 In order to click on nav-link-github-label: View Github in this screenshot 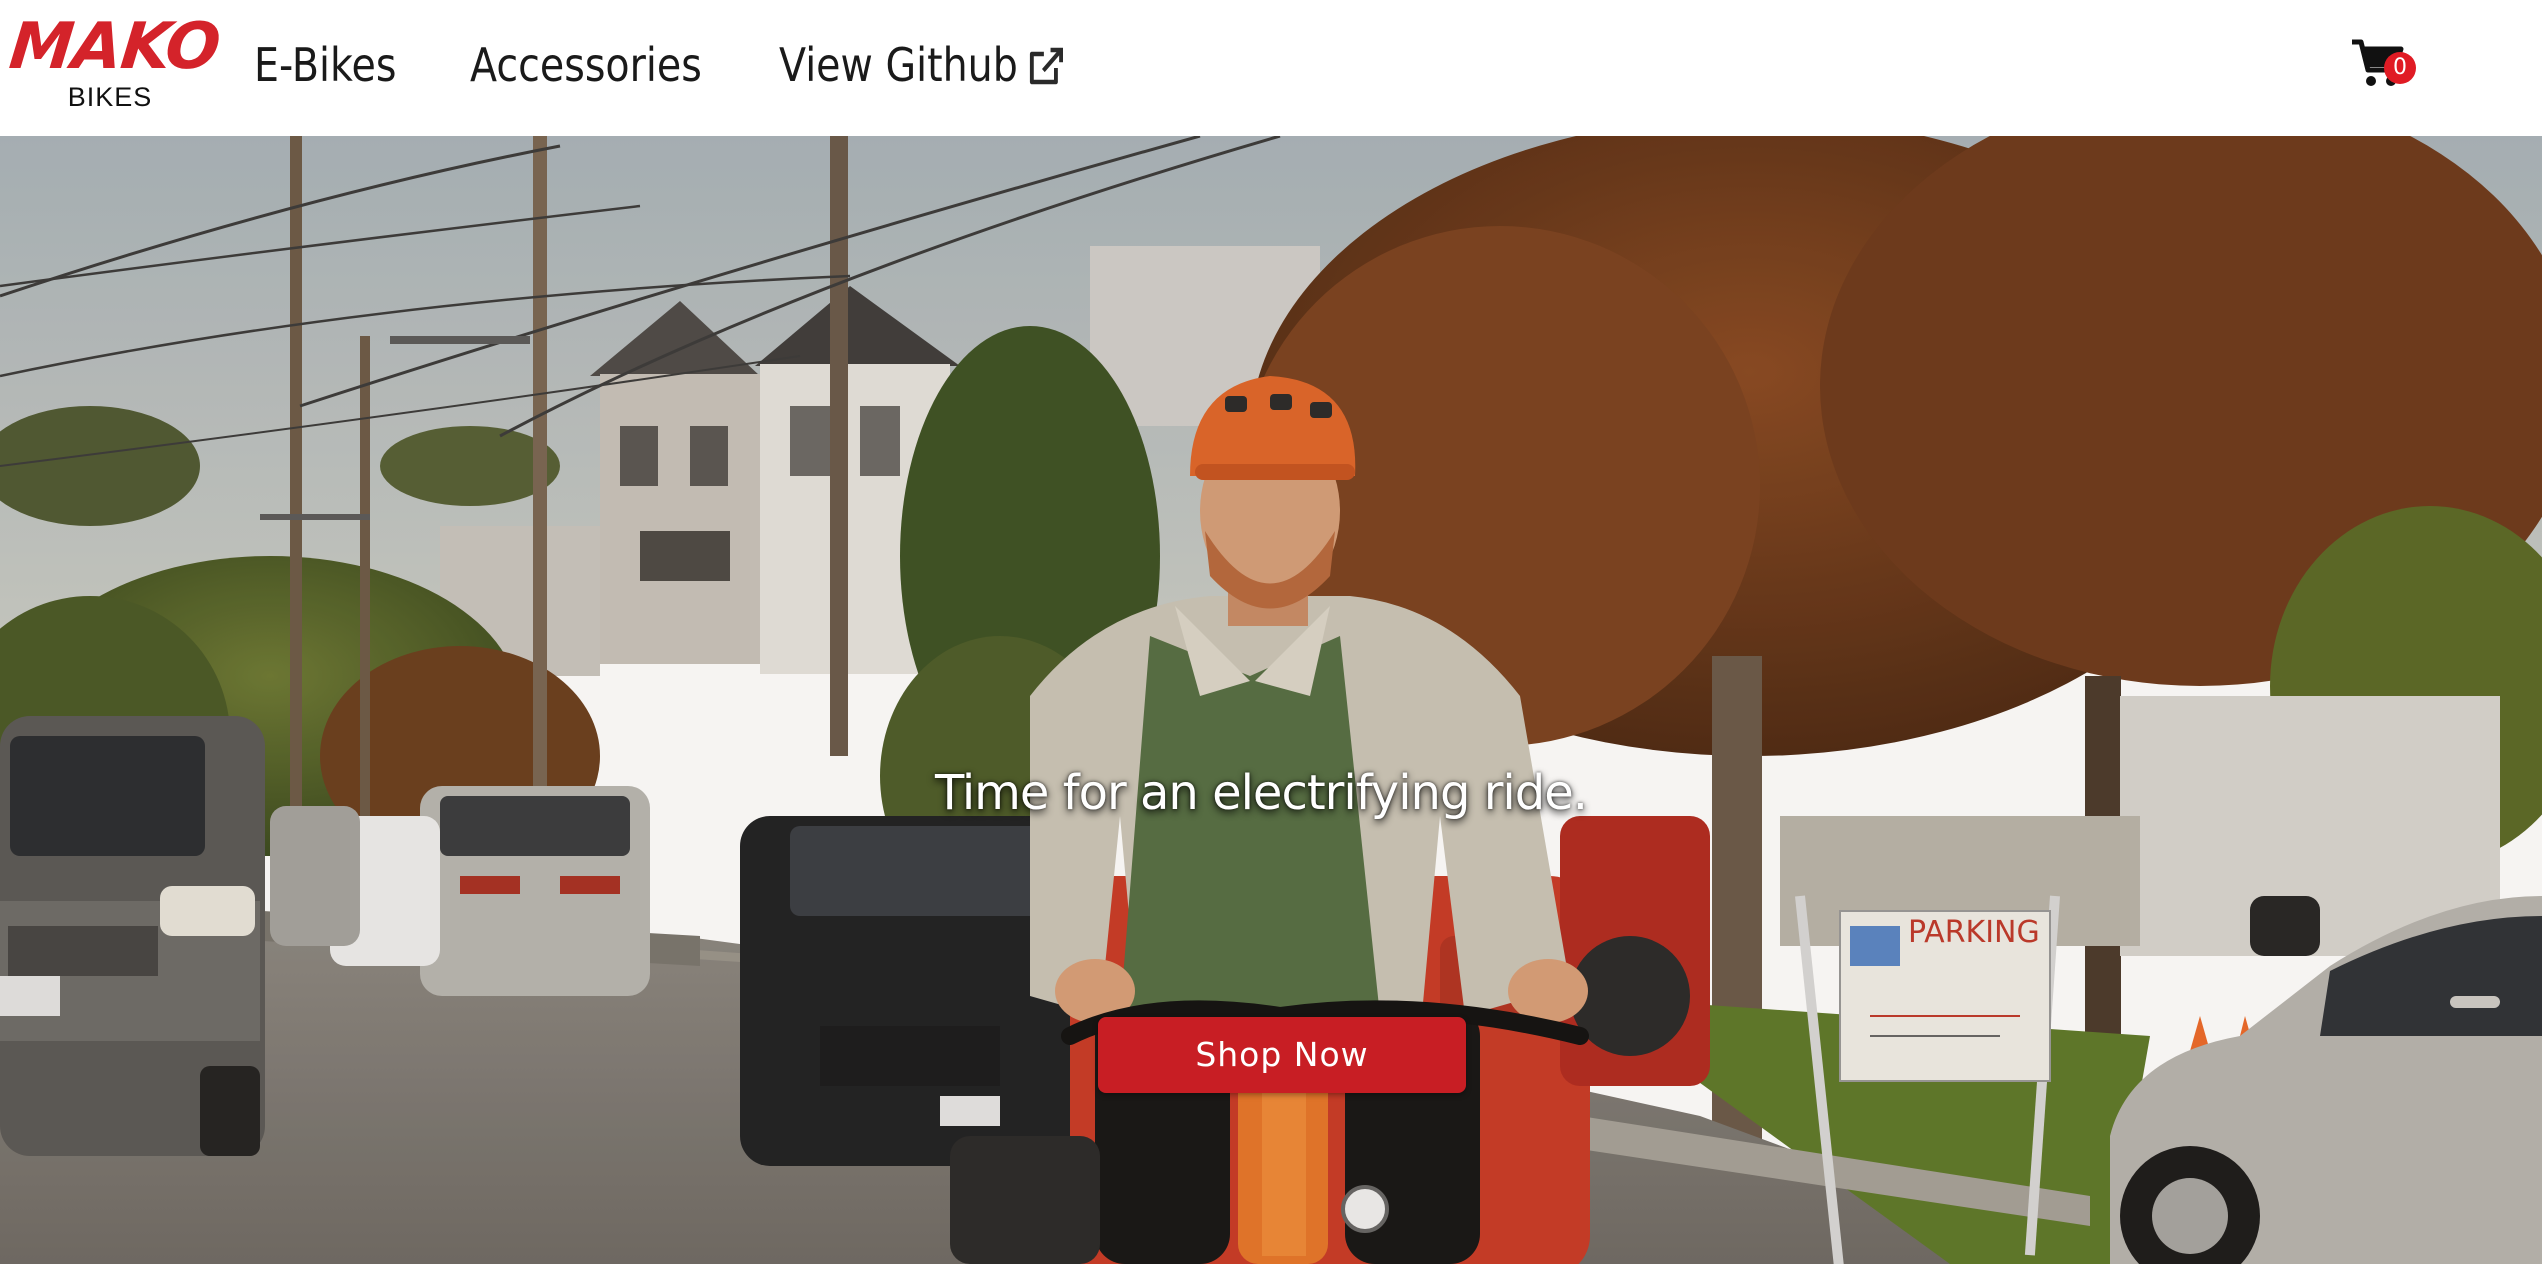, I will do `click(898, 65)`.